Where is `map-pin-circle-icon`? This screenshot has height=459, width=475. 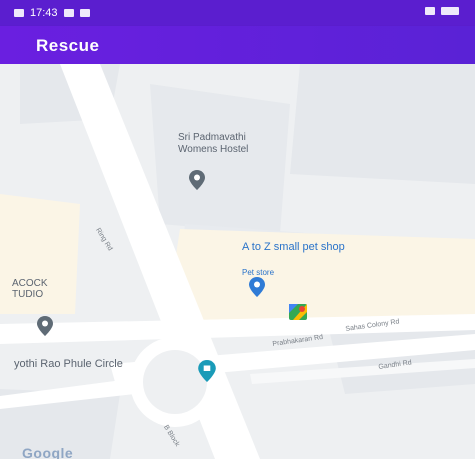
map-pin-circle-icon is located at coordinates (207, 371).